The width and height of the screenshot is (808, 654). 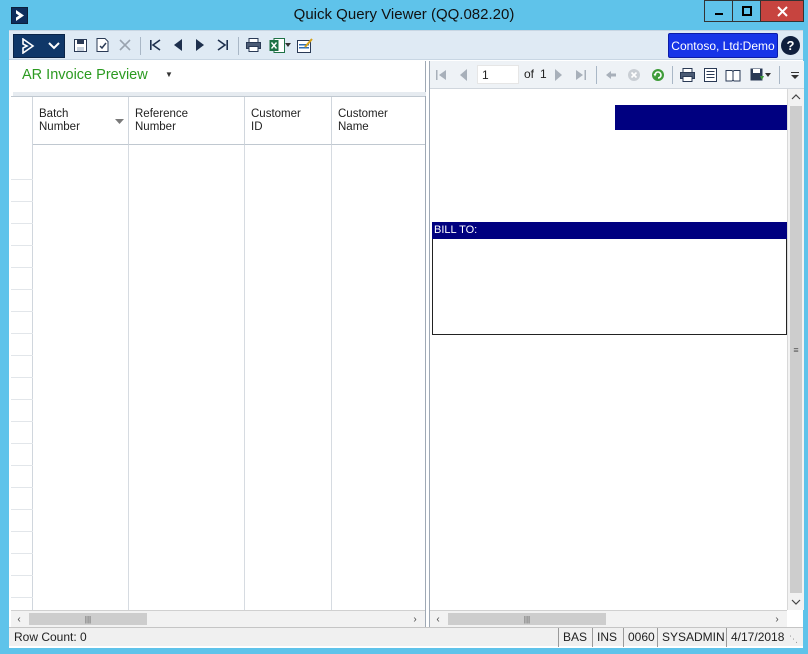 I want to click on first-page-icon, so click(x=441, y=75).